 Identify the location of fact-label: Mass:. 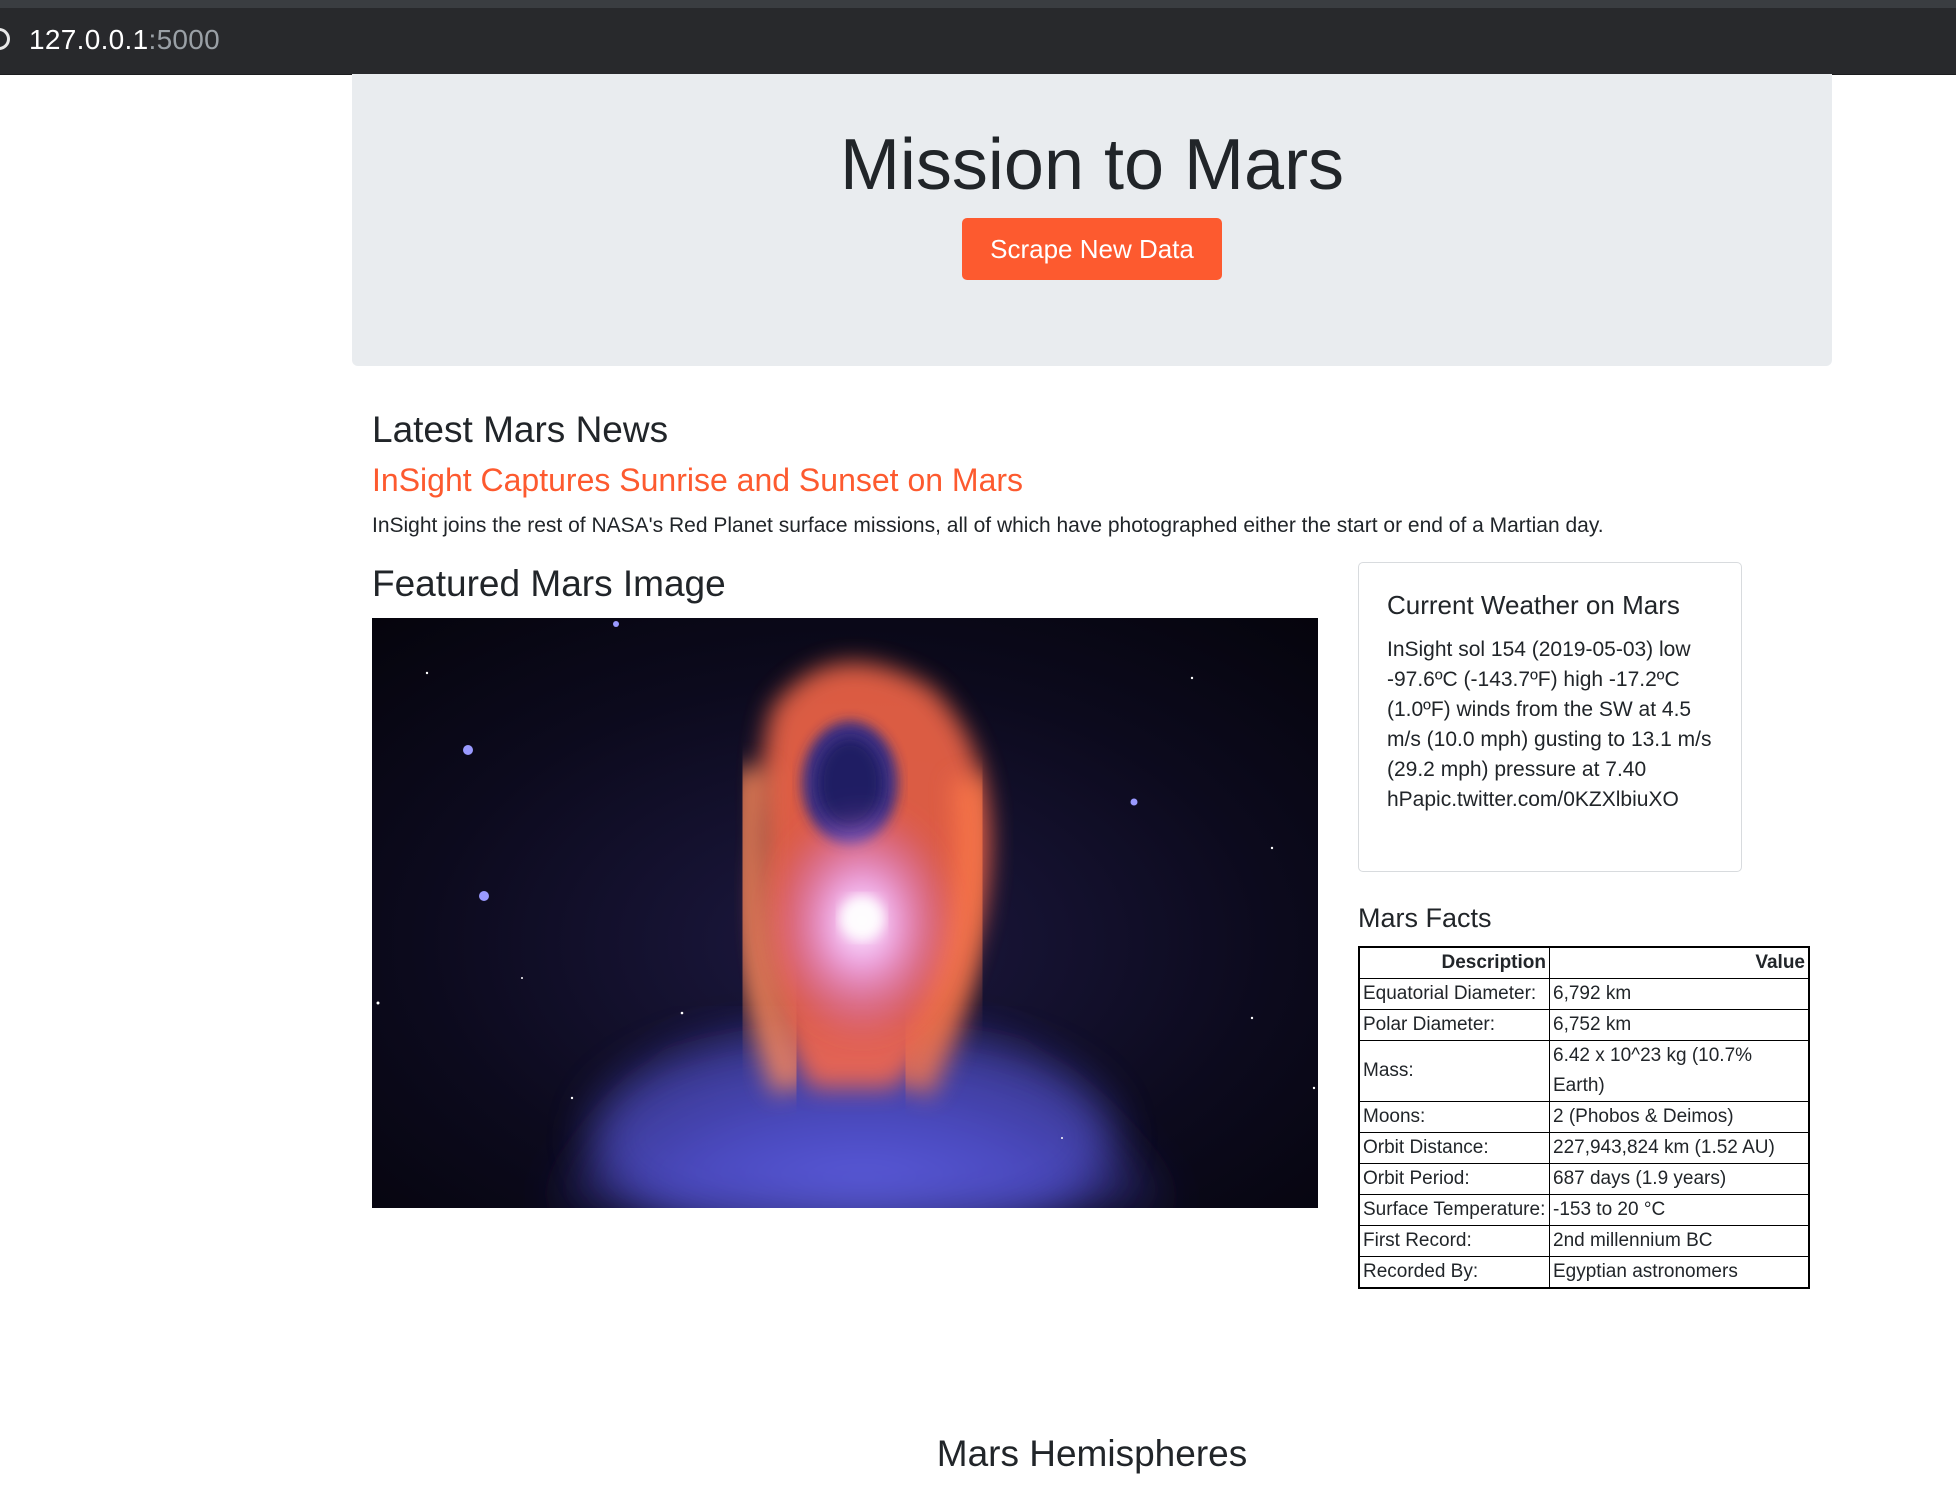
(1454, 1071).